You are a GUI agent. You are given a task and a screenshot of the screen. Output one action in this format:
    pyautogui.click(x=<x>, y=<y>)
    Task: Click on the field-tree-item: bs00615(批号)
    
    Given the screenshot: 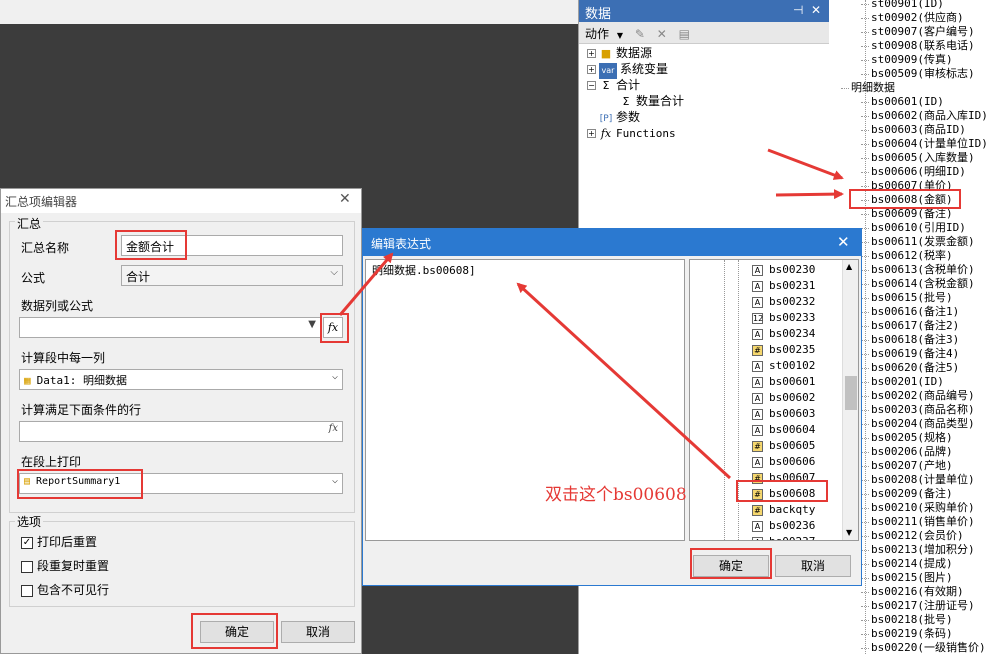 What is the action you would take?
    pyautogui.click(x=907, y=298)
    